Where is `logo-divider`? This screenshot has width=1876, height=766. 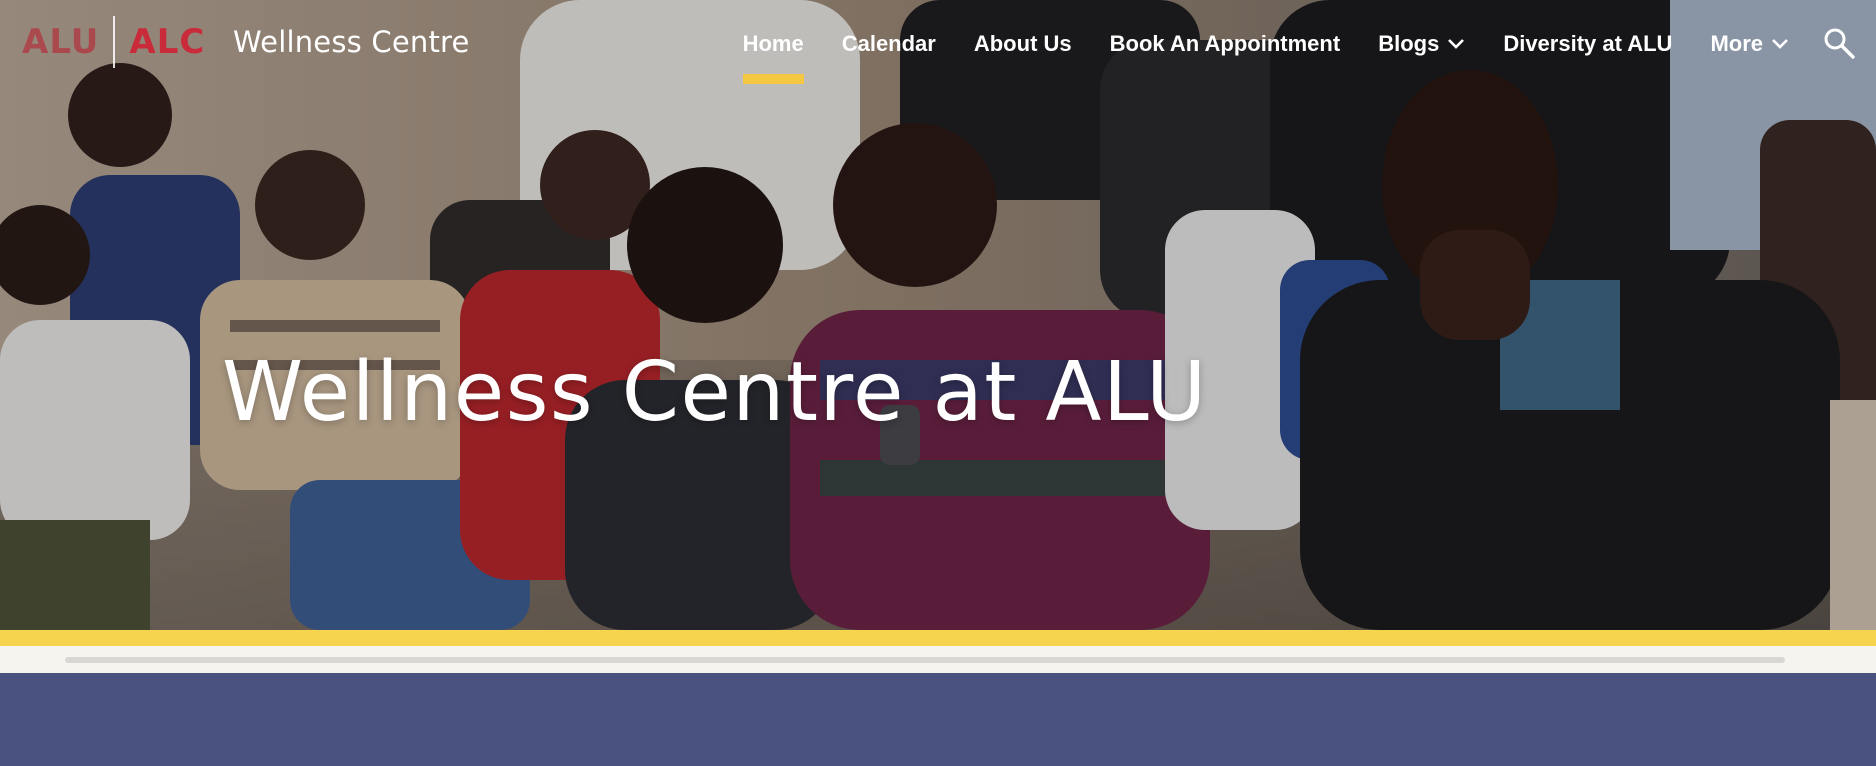
logo-divider is located at coordinates (114, 42).